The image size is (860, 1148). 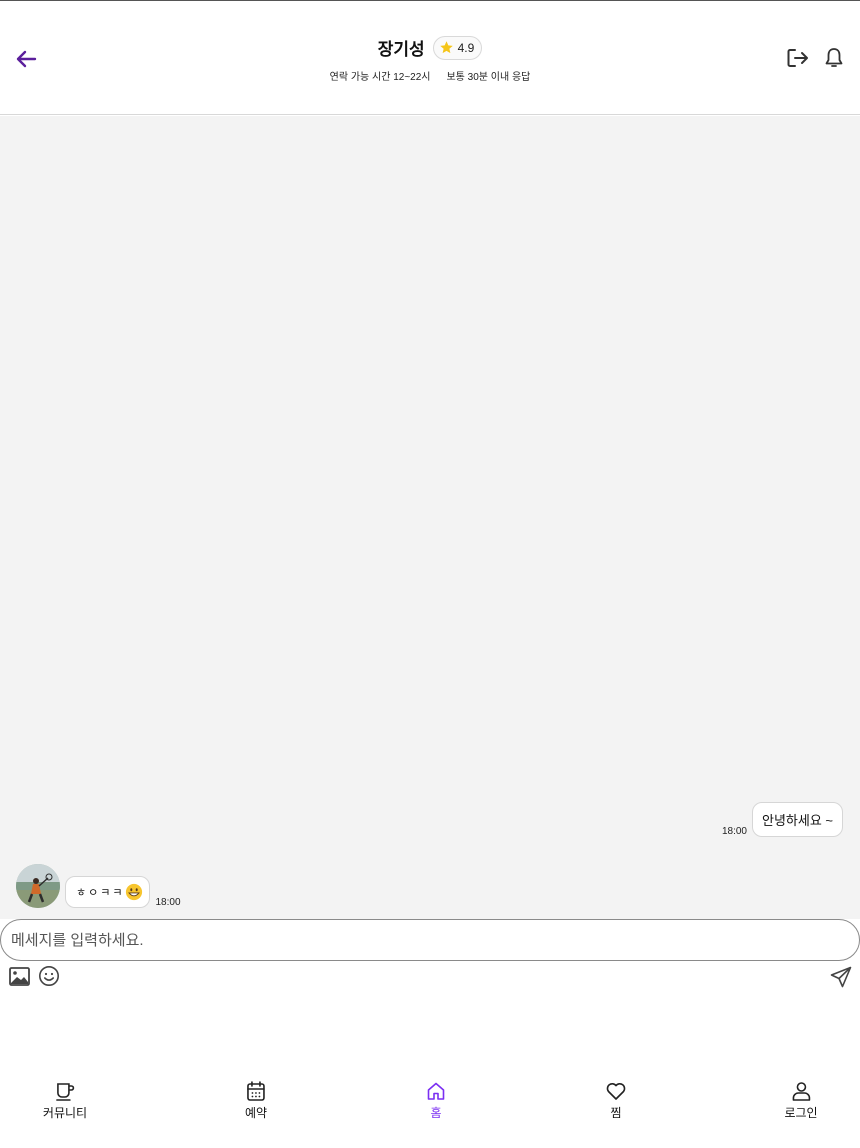 I want to click on nav-item-favorites: 찜, so click(x=616, y=1100).